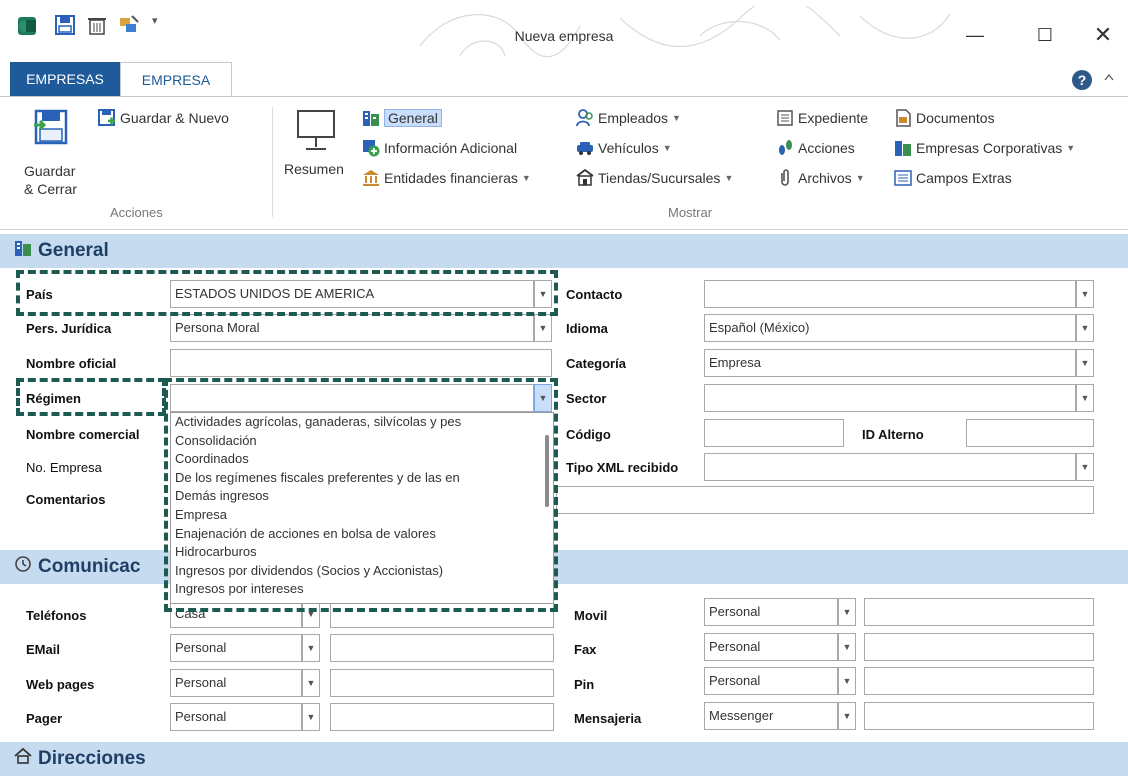  Describe the element at coordinates (659, 178) in the screenshot. I see `tiendas-sucursales-label: Tiendas/Sucursales` at that location.